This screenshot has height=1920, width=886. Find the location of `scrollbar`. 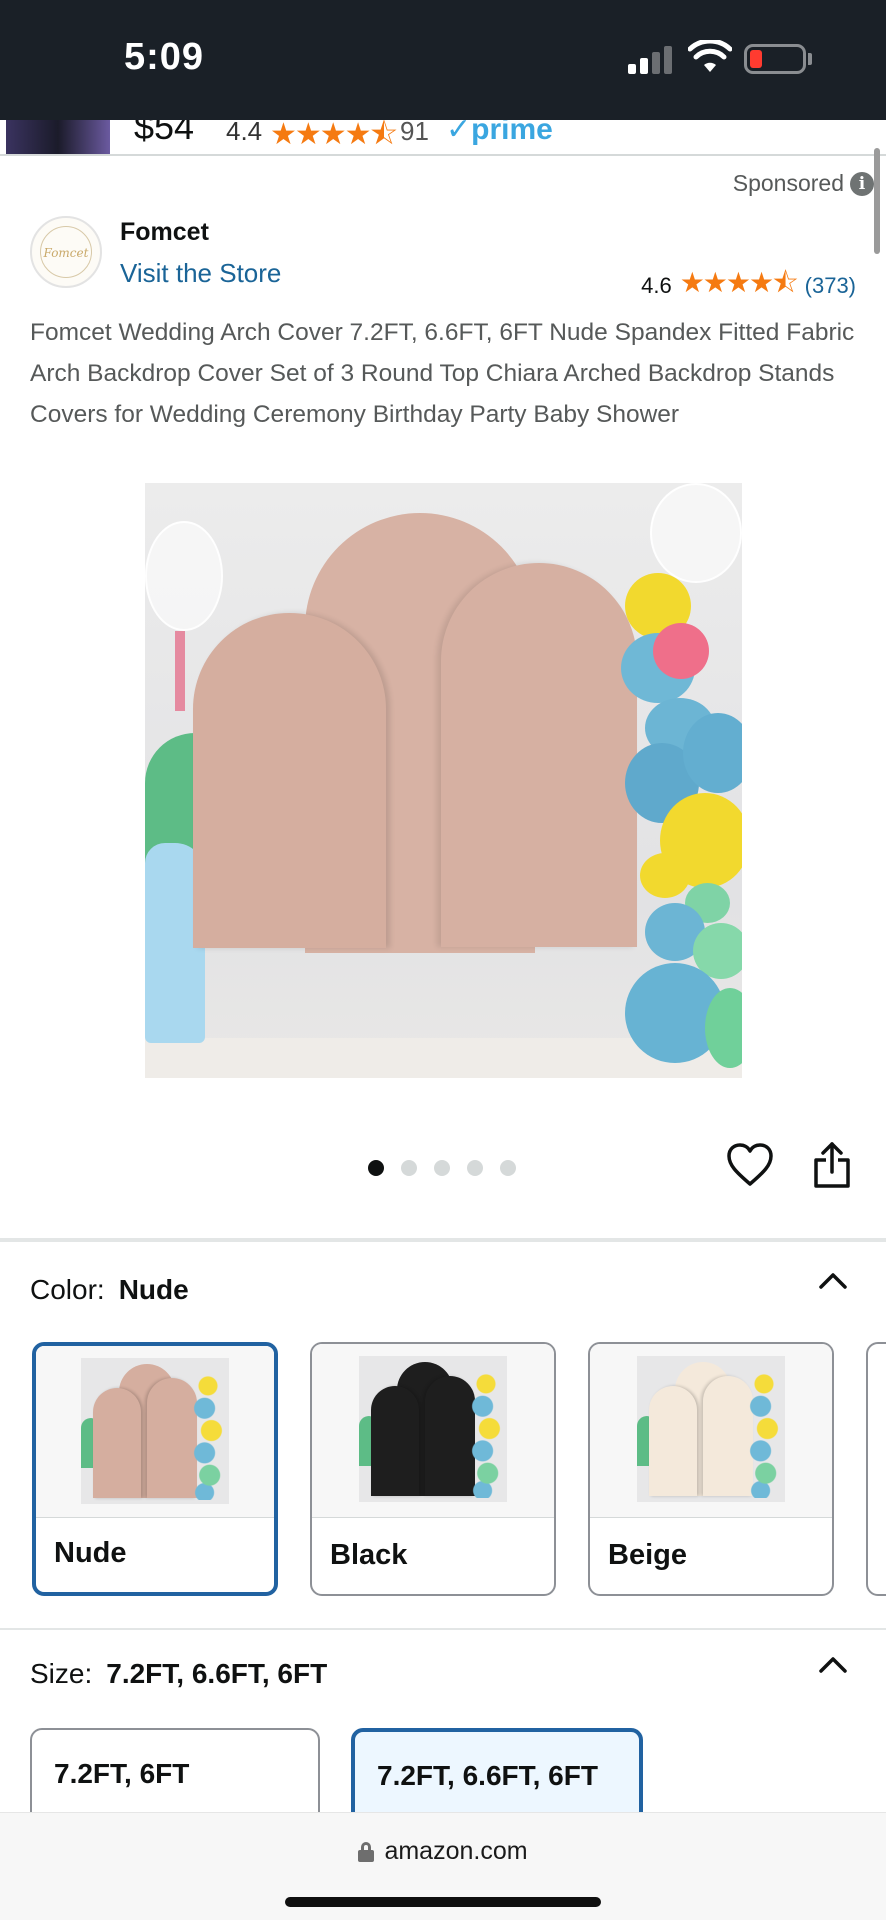

scrollbar is located at coordinates (877, 201).